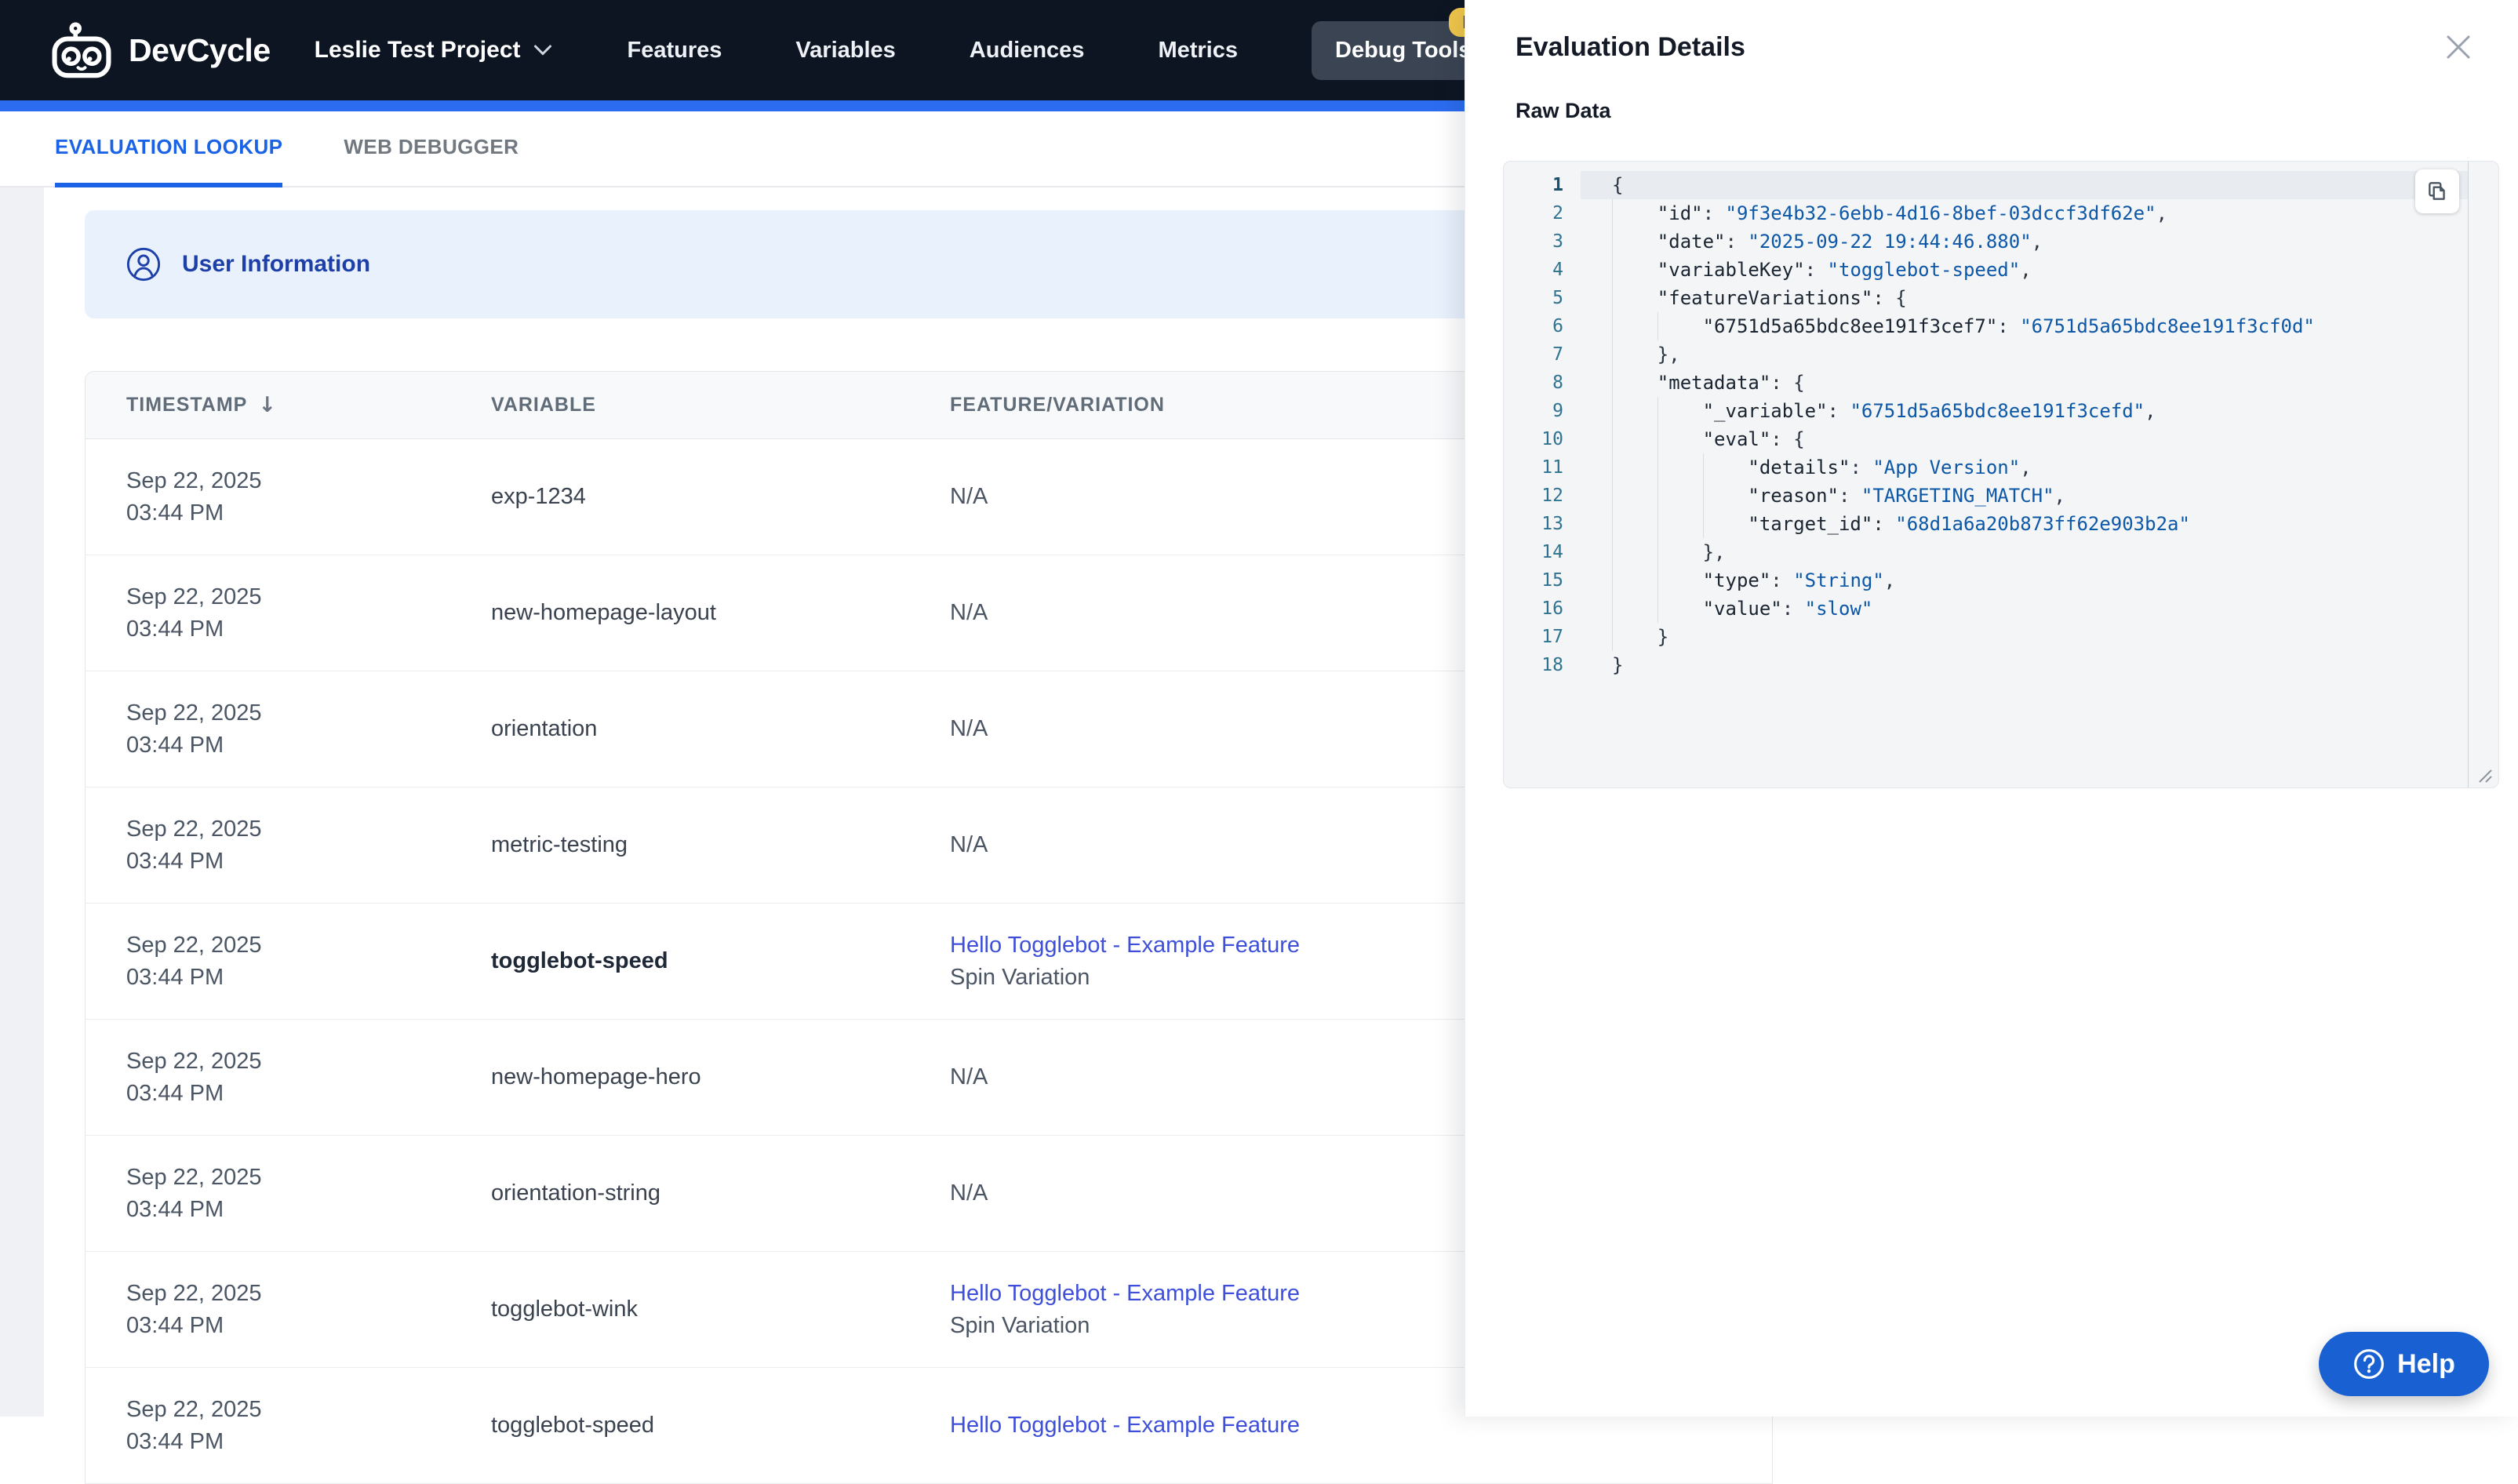 The image size is (2518, 1484). What do you see at coordinates (1552, 580) in the screenshot?
I see `line-number: 15` at bounding box center [1552, 580].